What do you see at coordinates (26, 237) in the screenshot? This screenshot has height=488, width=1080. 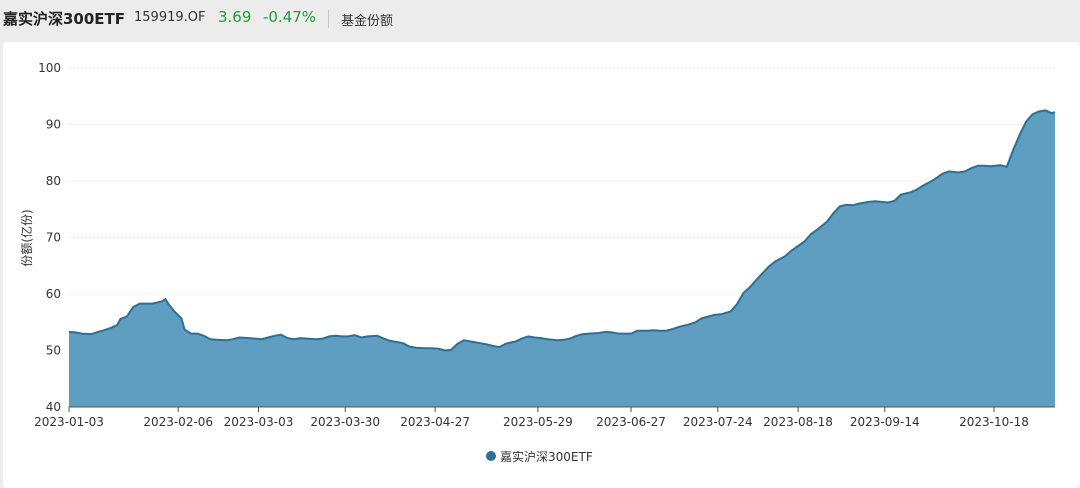 I see `y-axis-label: 份额(亿份)` at bounding box center [26, 237].